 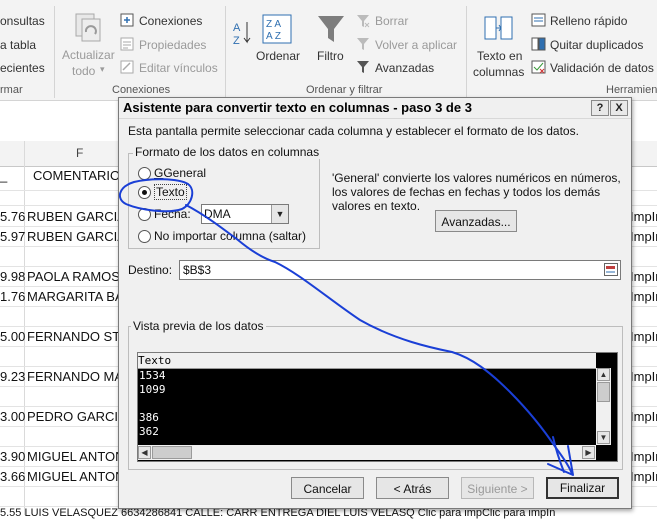 What do you see at coordinates (12, 476) in the screenshot?
I see `cell-num: 3.66` at bounding box center [12, 476].